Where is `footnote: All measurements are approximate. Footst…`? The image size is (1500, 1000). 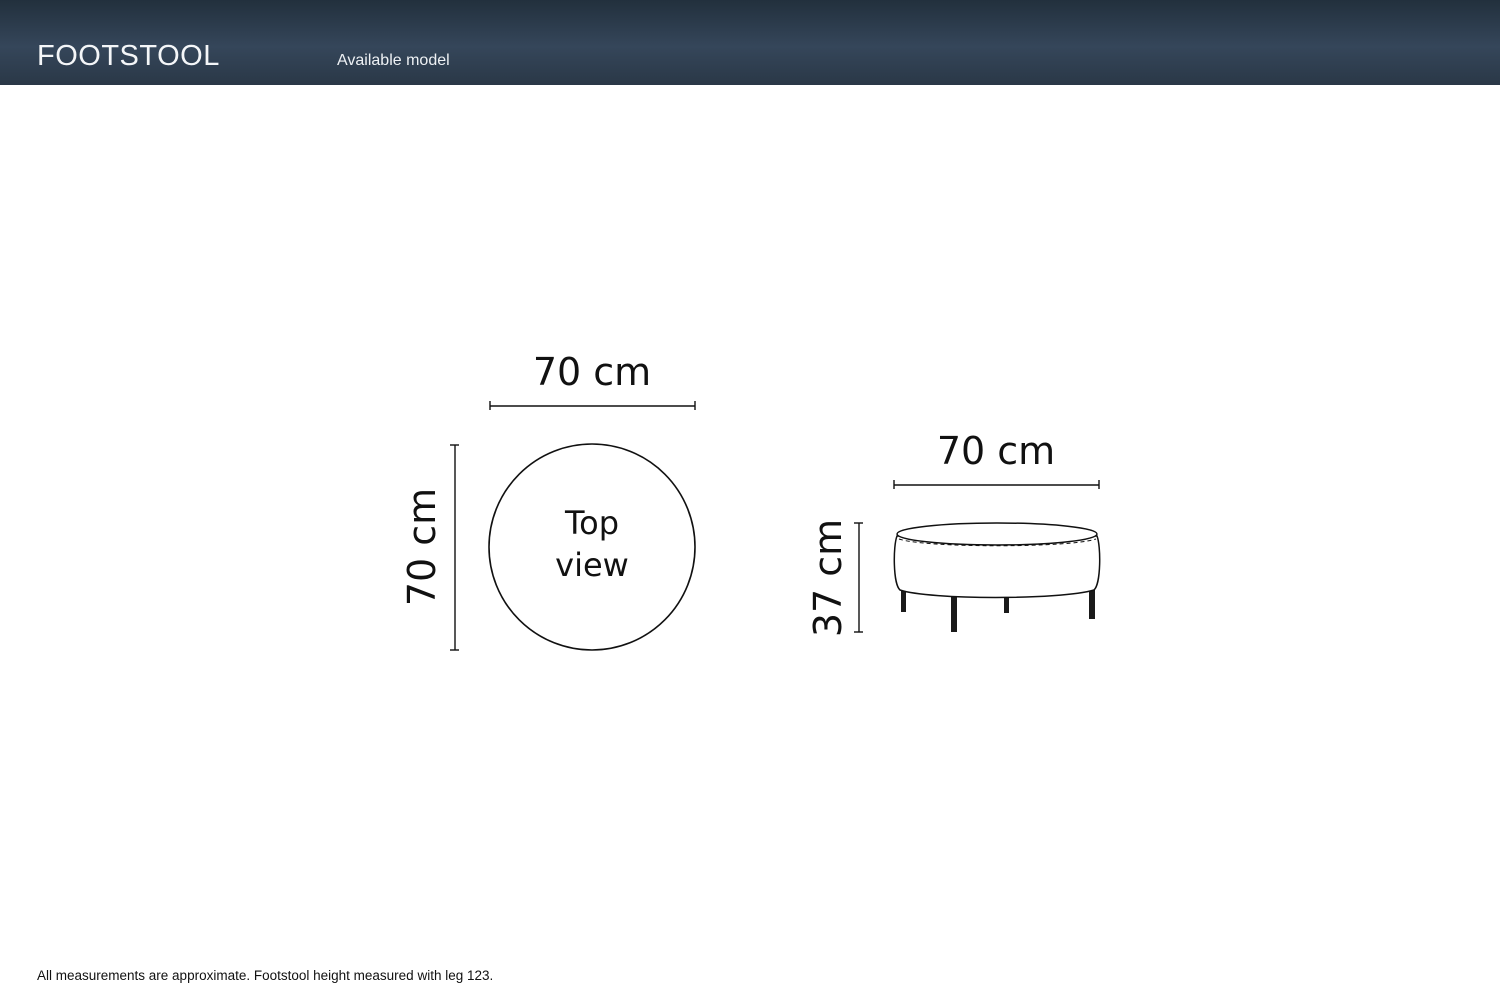
footnote: All measurements are approximate. Footst… is located at coordinates (265, 975).